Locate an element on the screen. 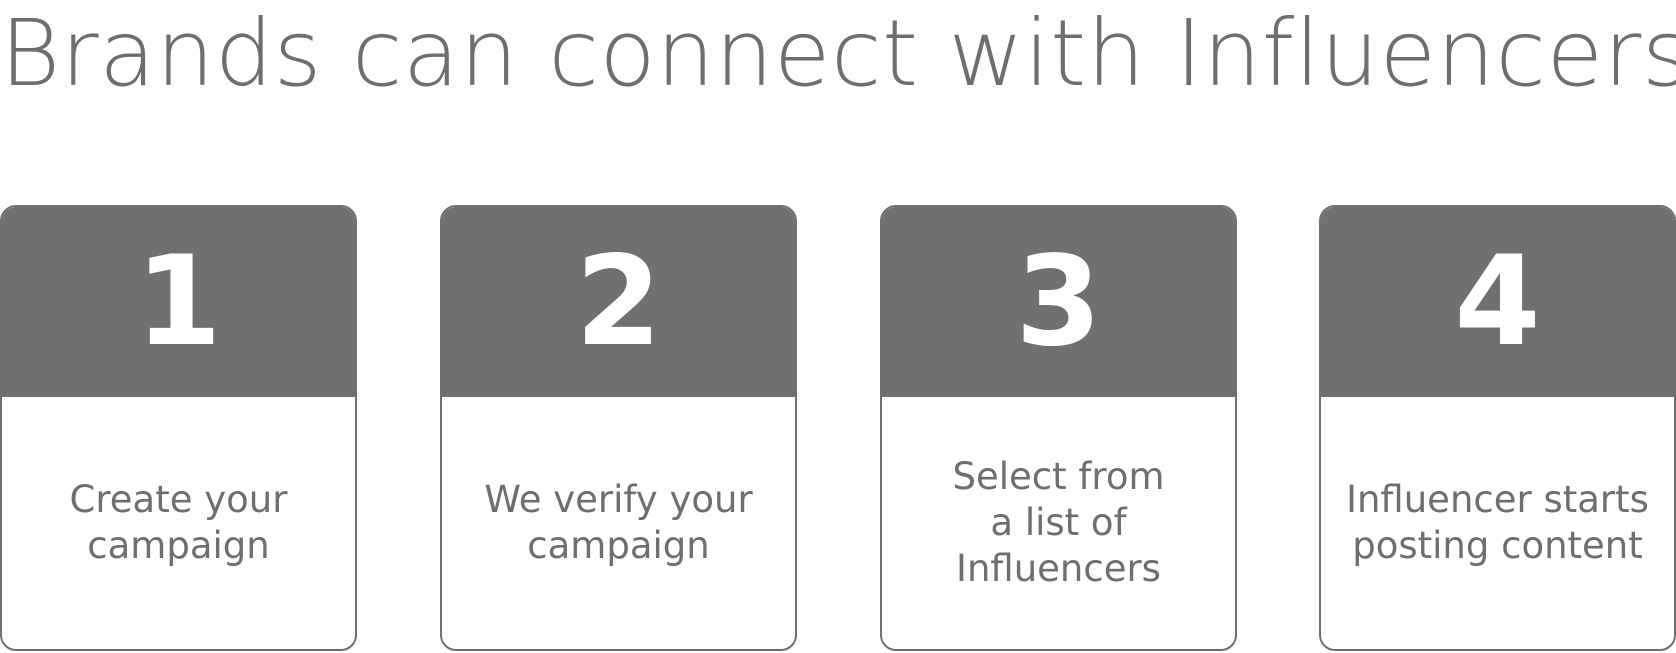  step-card-header: 3 is located at coordinates (1058, 302).